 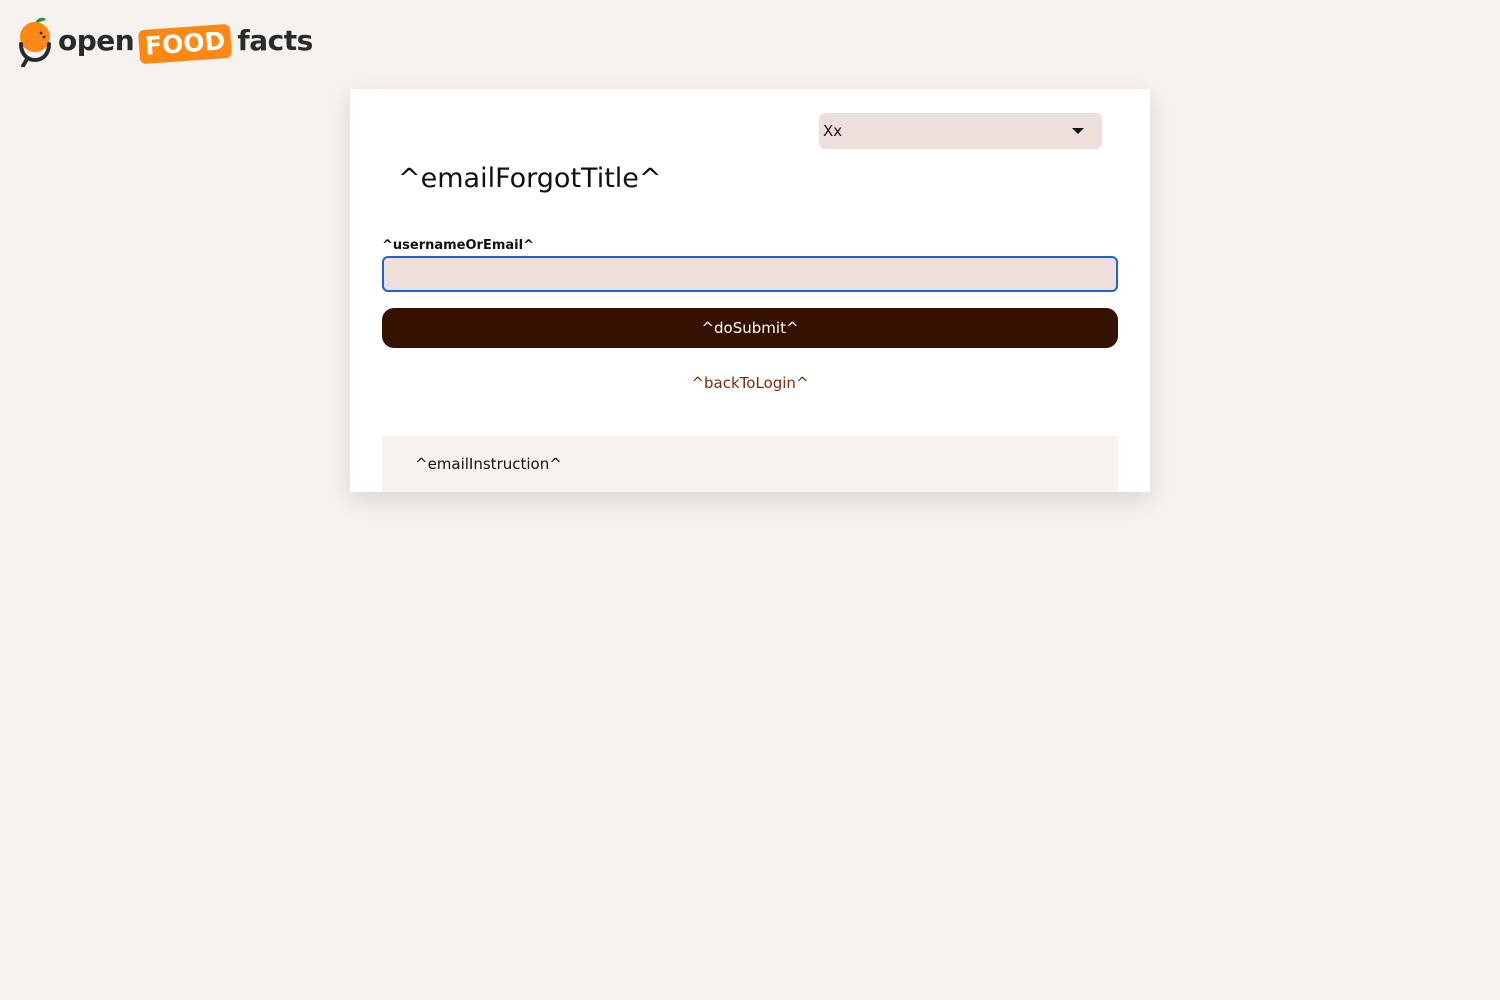 What do you see at coordinates (185, 44) in the screenshot?
I see `logo-word-food: FOOD` at bounding box center [185, 44].